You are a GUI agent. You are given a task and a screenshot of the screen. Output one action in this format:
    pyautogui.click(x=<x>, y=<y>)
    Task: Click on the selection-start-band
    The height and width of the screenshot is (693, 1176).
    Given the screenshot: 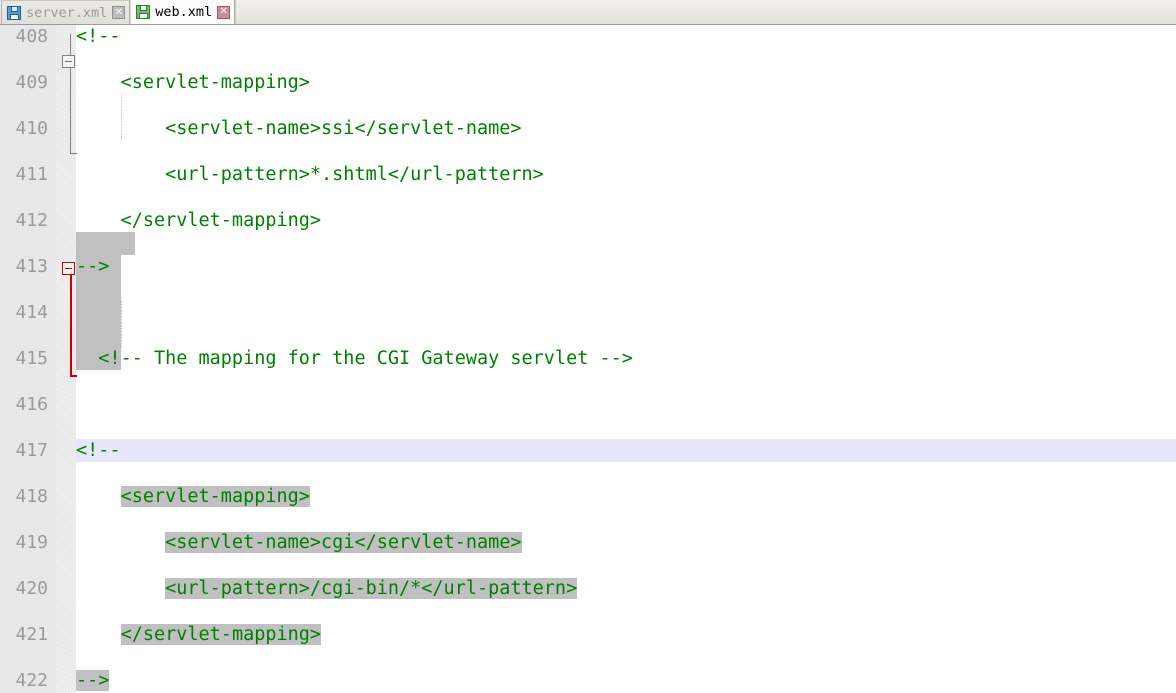 What is the action you would take?
    pyautogui.click(x=105, y=243)
    